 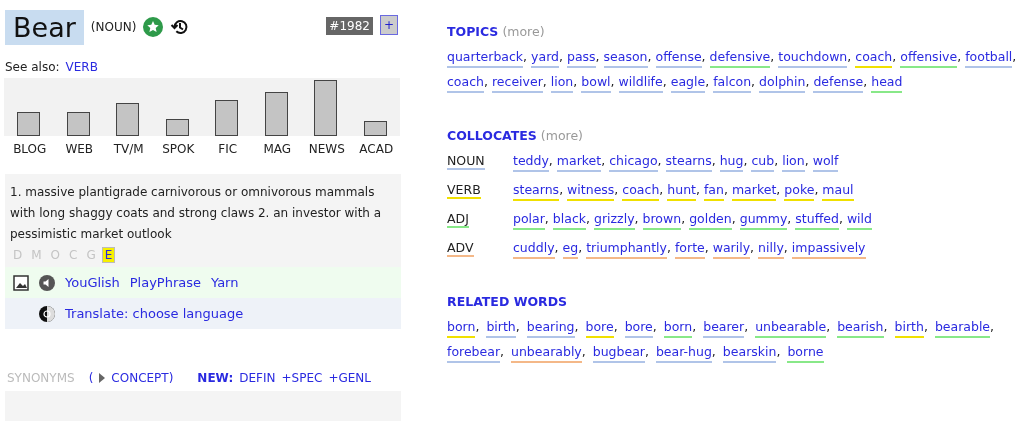 I want to click on translate-link: Translate: choose language, so click(x=154, y=313).